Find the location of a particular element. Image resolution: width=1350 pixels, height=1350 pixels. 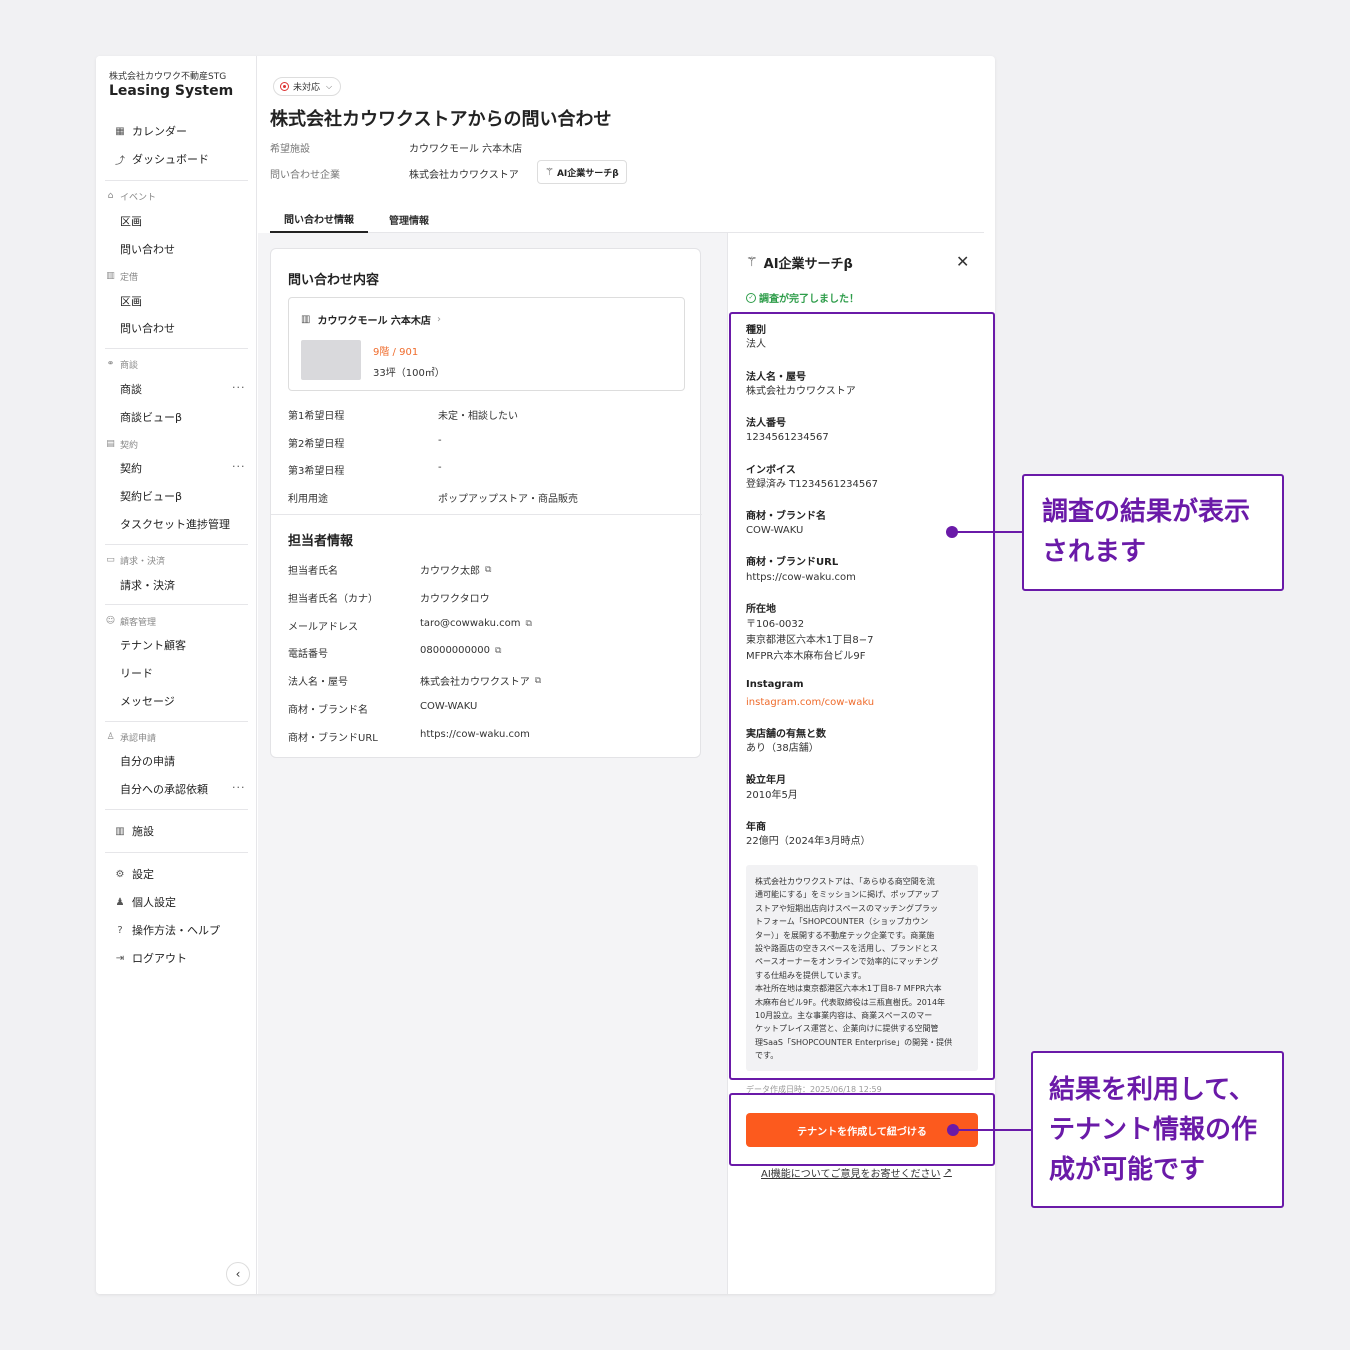

sidebar-item-tenant: テナント顧客 is located at coordinates (153, 645).